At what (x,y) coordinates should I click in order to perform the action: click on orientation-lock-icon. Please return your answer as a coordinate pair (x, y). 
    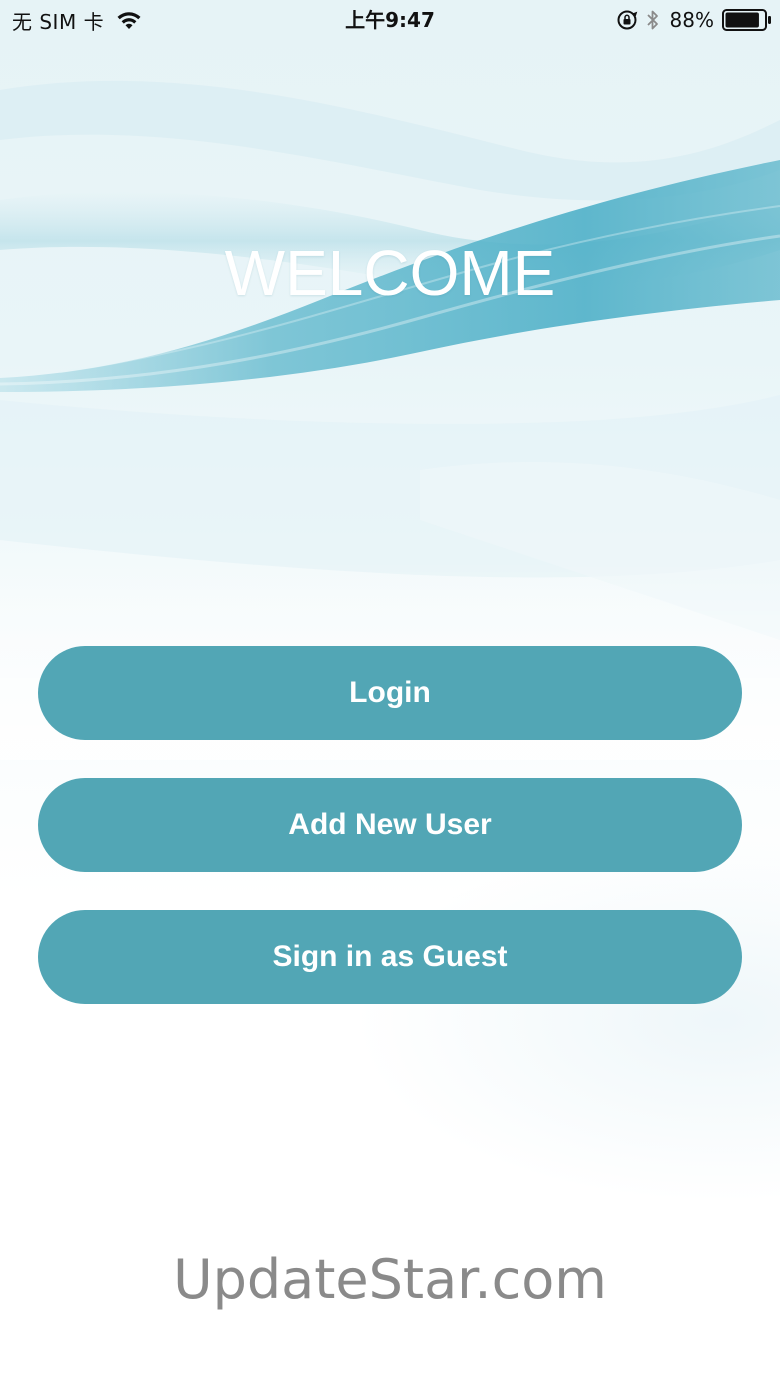
    Looking at the image, I should click on (627, 20).